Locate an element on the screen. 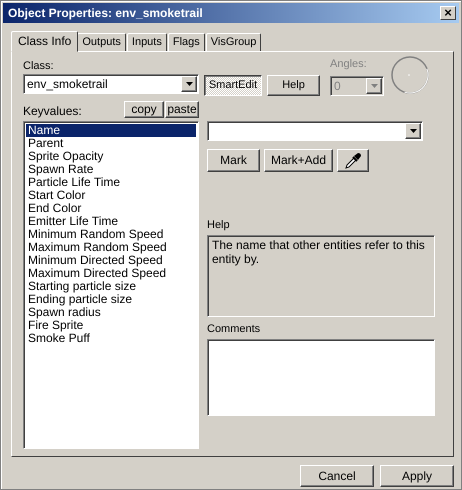 This screenshot has width=462, height=490. help-button: Help is located at coordinates (293, 85).